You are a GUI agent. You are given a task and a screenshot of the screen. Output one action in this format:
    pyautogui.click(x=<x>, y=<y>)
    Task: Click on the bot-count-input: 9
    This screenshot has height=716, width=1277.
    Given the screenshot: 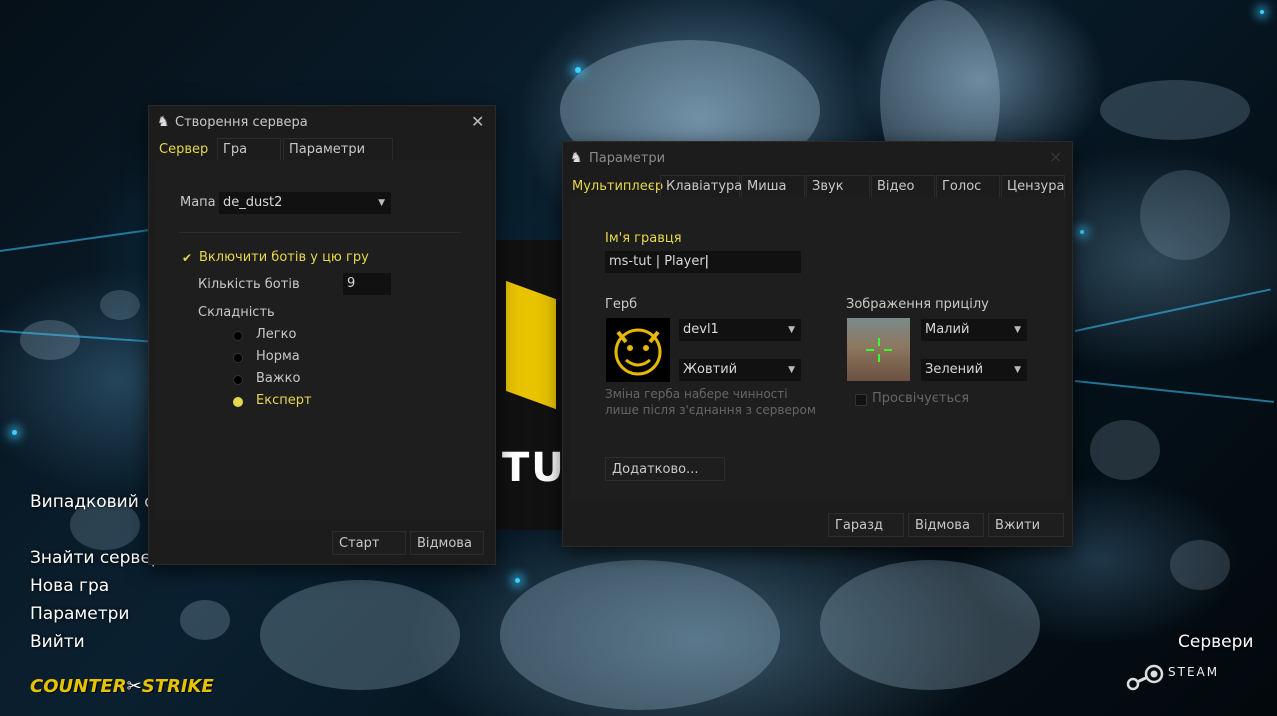 What is the action you would take?
    pyautogui.click(x=367, y=284)
    